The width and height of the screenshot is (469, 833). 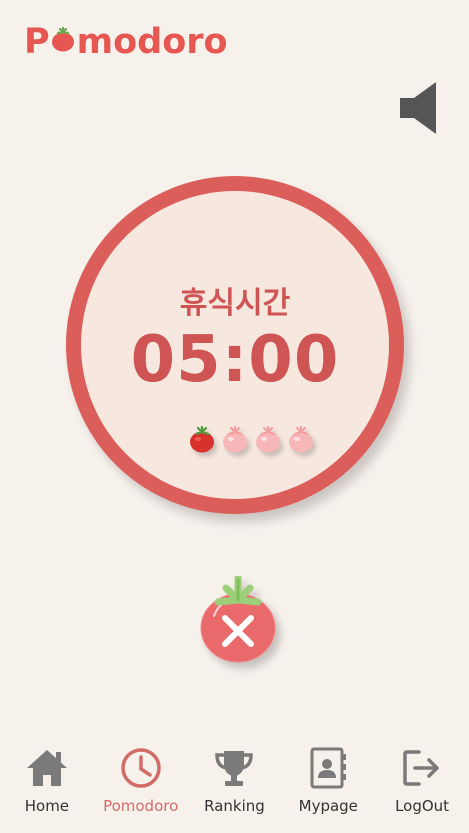 I want to click on nav-label-mypage: Mypage, so click(x=328, y=806).